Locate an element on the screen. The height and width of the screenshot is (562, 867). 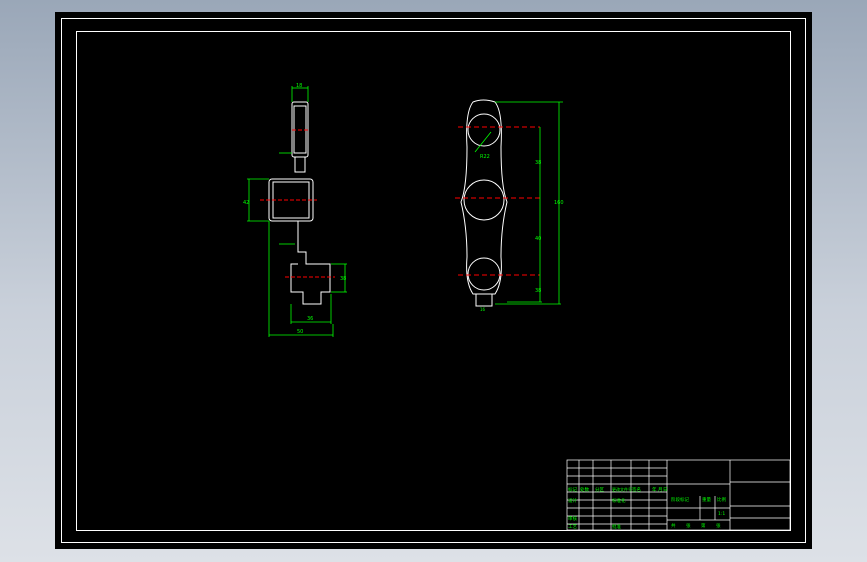
tb-sheet-total: 共 is located at coordinates (673, 525).